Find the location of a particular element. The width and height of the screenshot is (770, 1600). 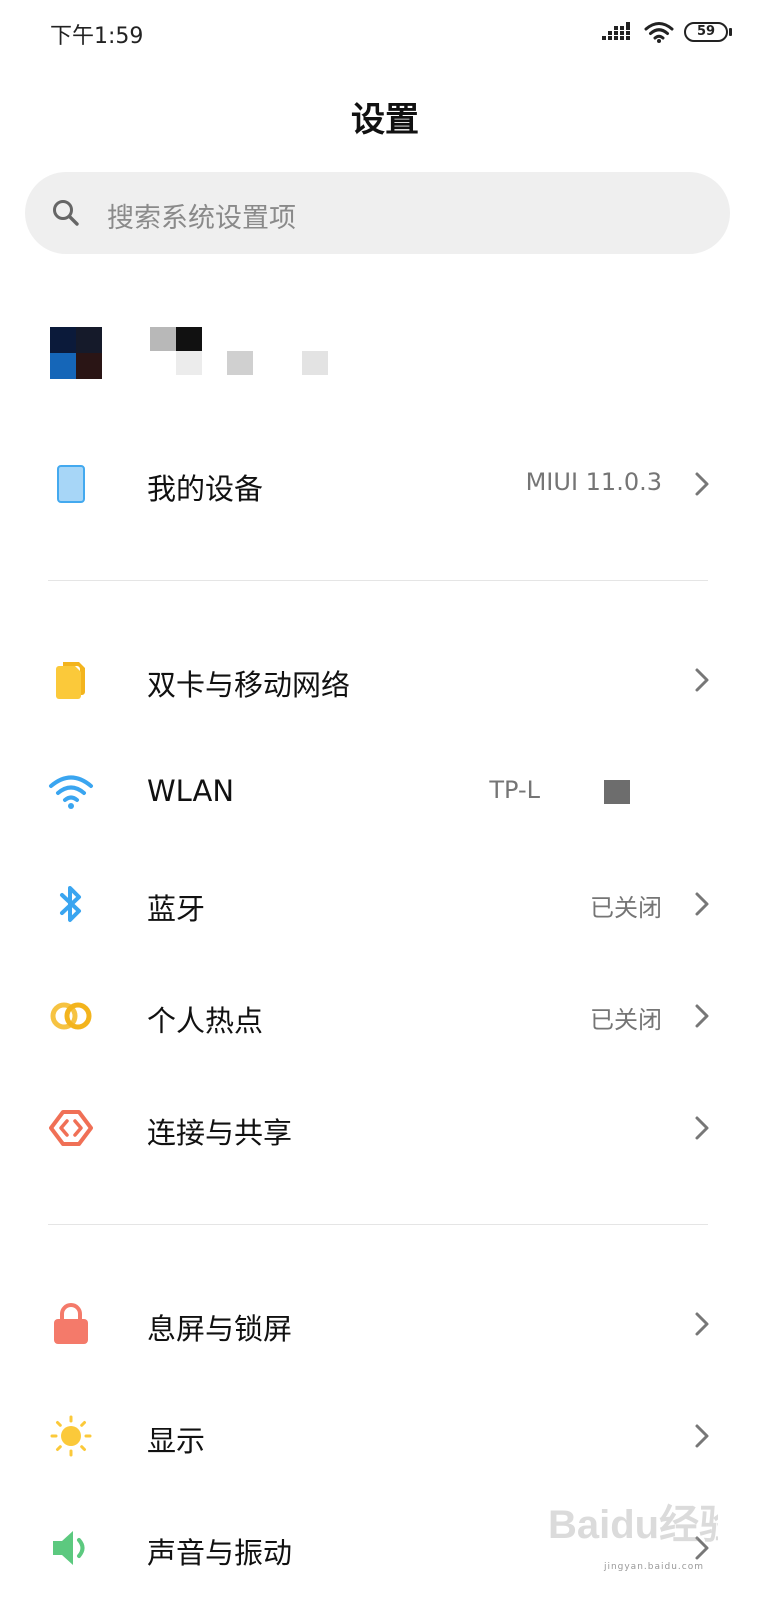

row-wlan: WLAN TP-L is located at coordinates (385, 792).